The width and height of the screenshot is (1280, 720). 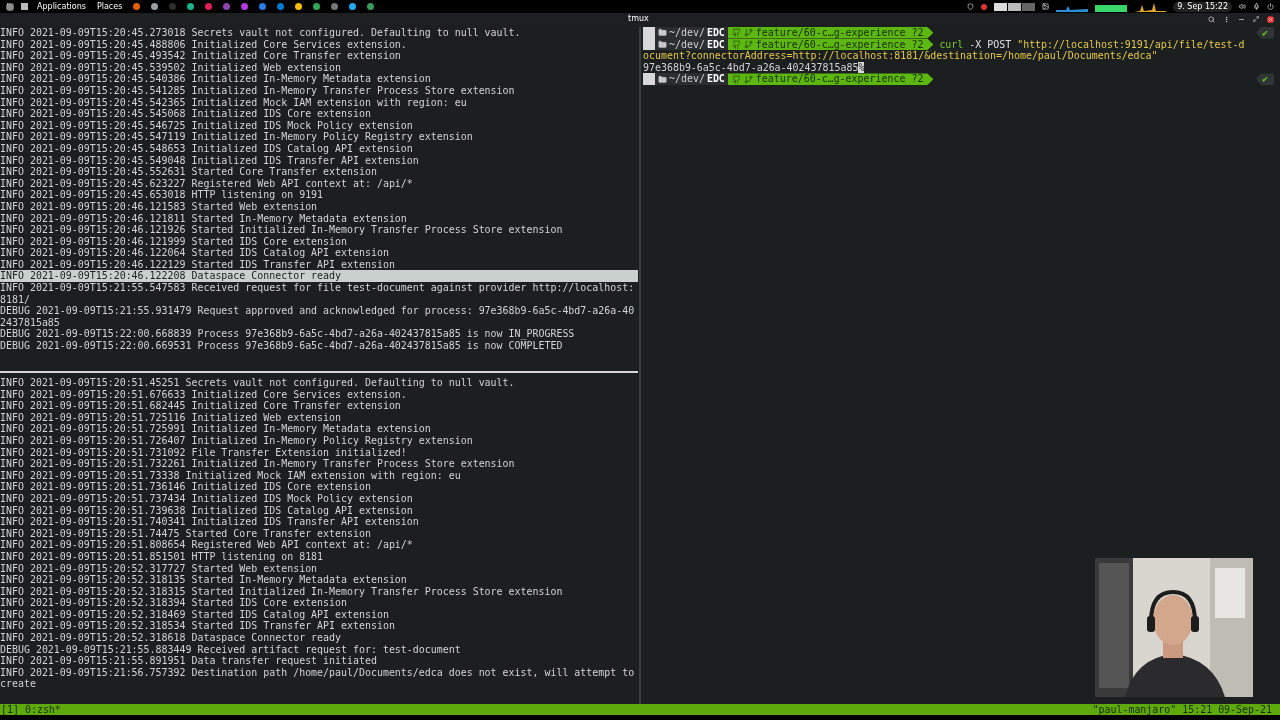 I want to click on log-line: INFO 2021-09-09T15:20:46.121999 Started IDS Core extension, so click(x=174, y=241).